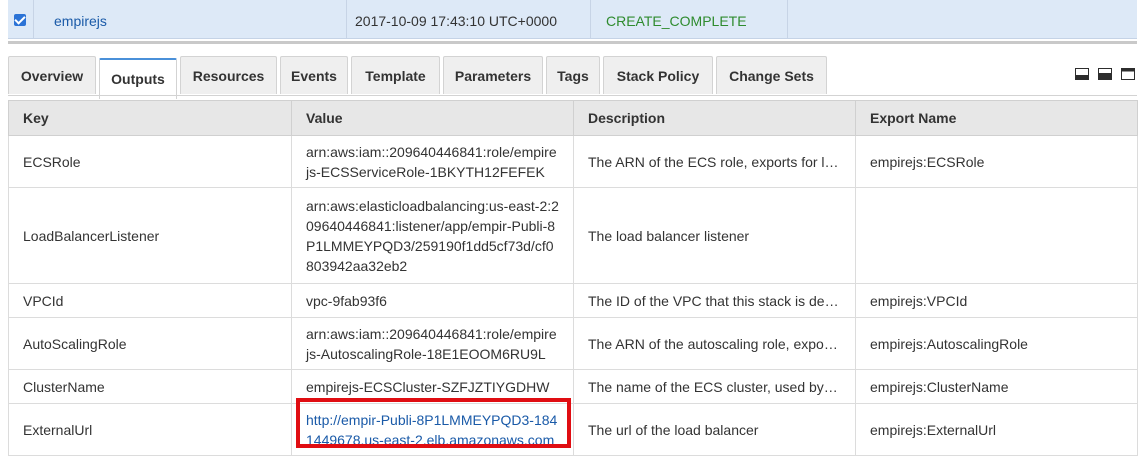 The width and height of the screenshot is (1145, 459). What do you see at coordinates (314, 75) in the screenshot?
I see `tab-events: Events` at bounding box center [314, 75].